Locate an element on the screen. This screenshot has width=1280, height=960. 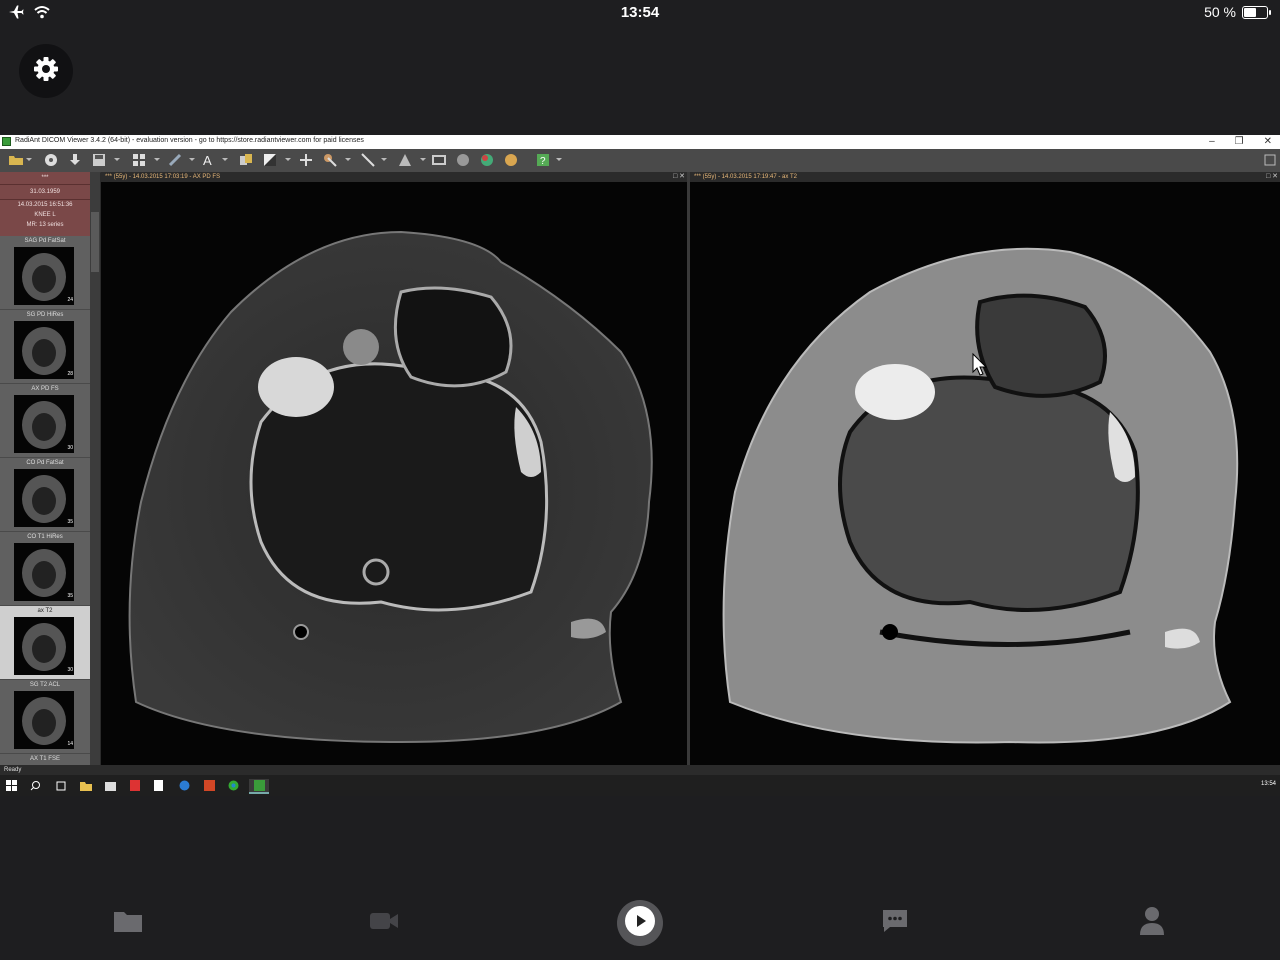
chat-icon is located at coordinates (895, 923).